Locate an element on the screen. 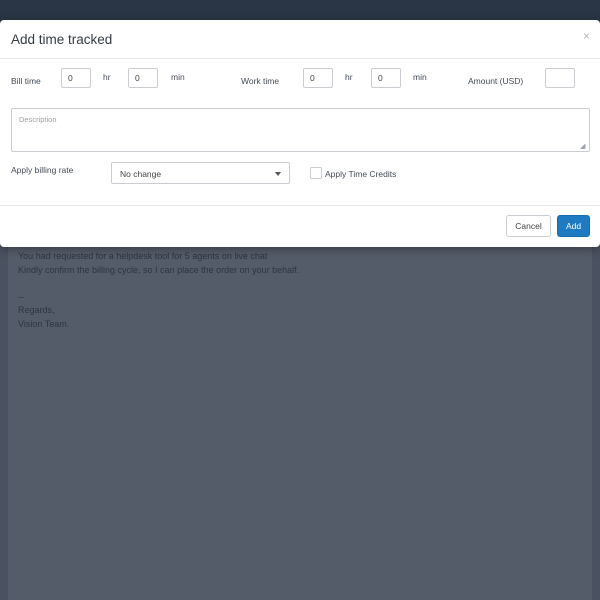  bill-time-min-unit: min is located at coordinates (178, 77).